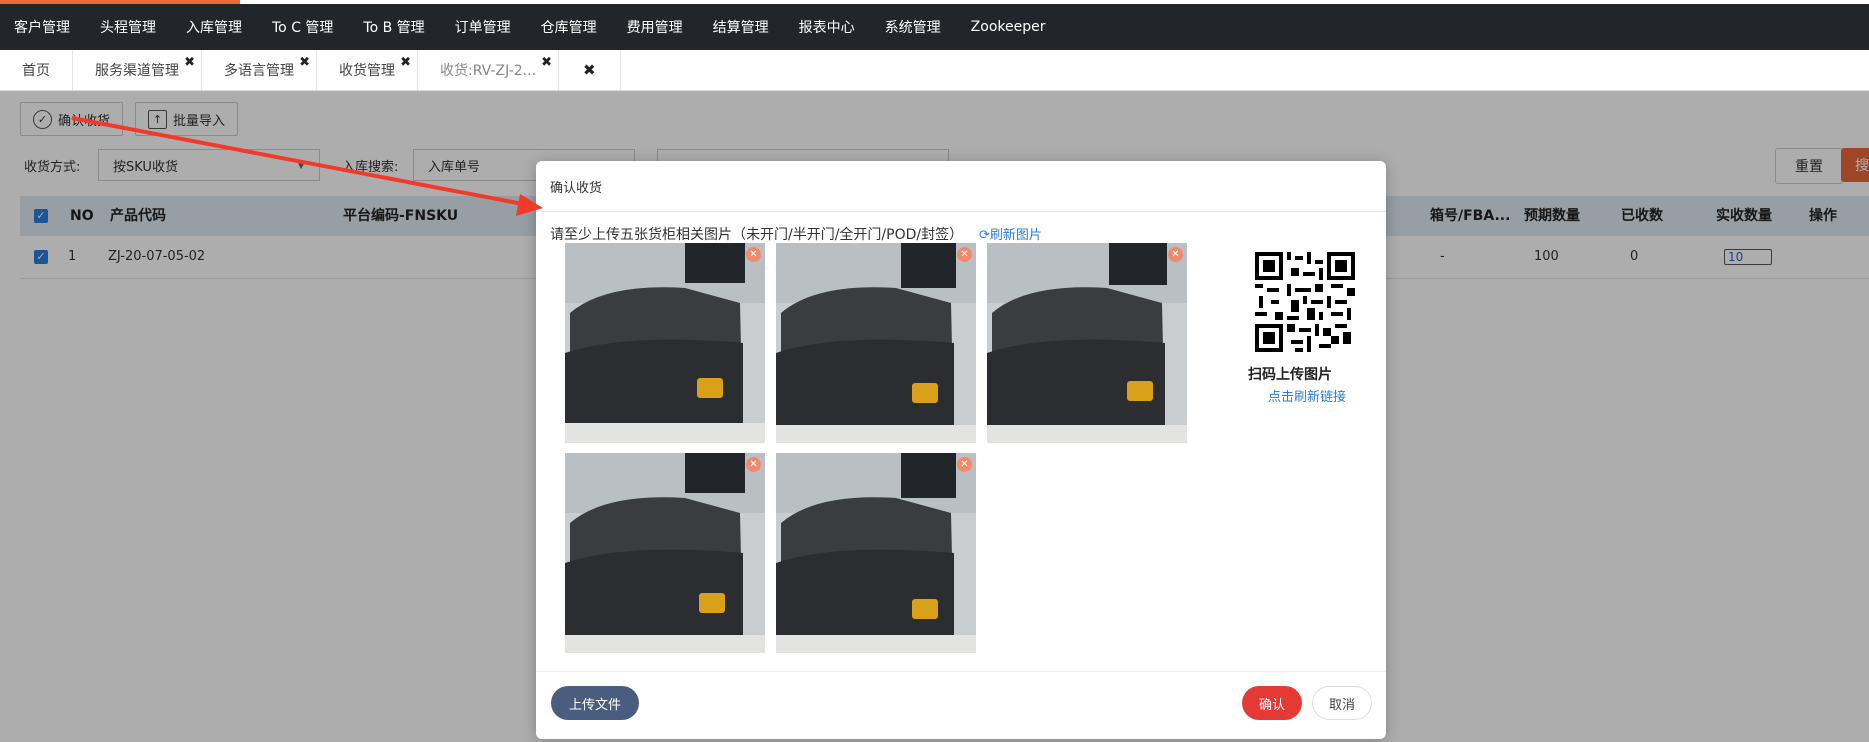 This screenshot has height=742, width=1869. I want to click on tab-label: 服务渠道管理, so click(137, 71).